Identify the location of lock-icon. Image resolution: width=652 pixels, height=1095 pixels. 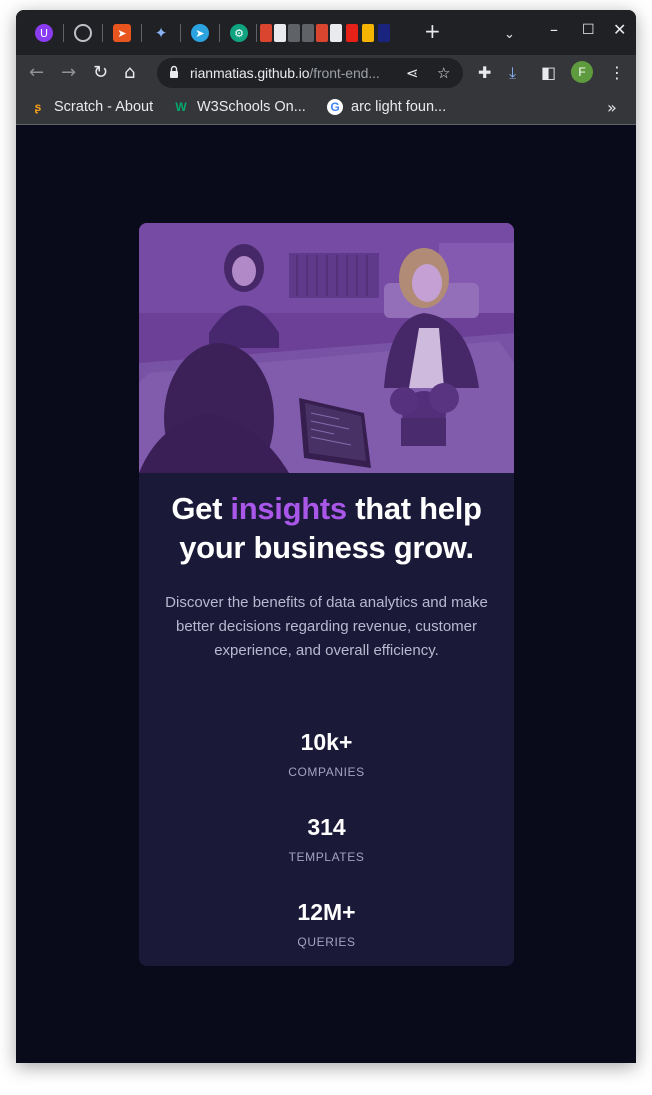
(174, 71).